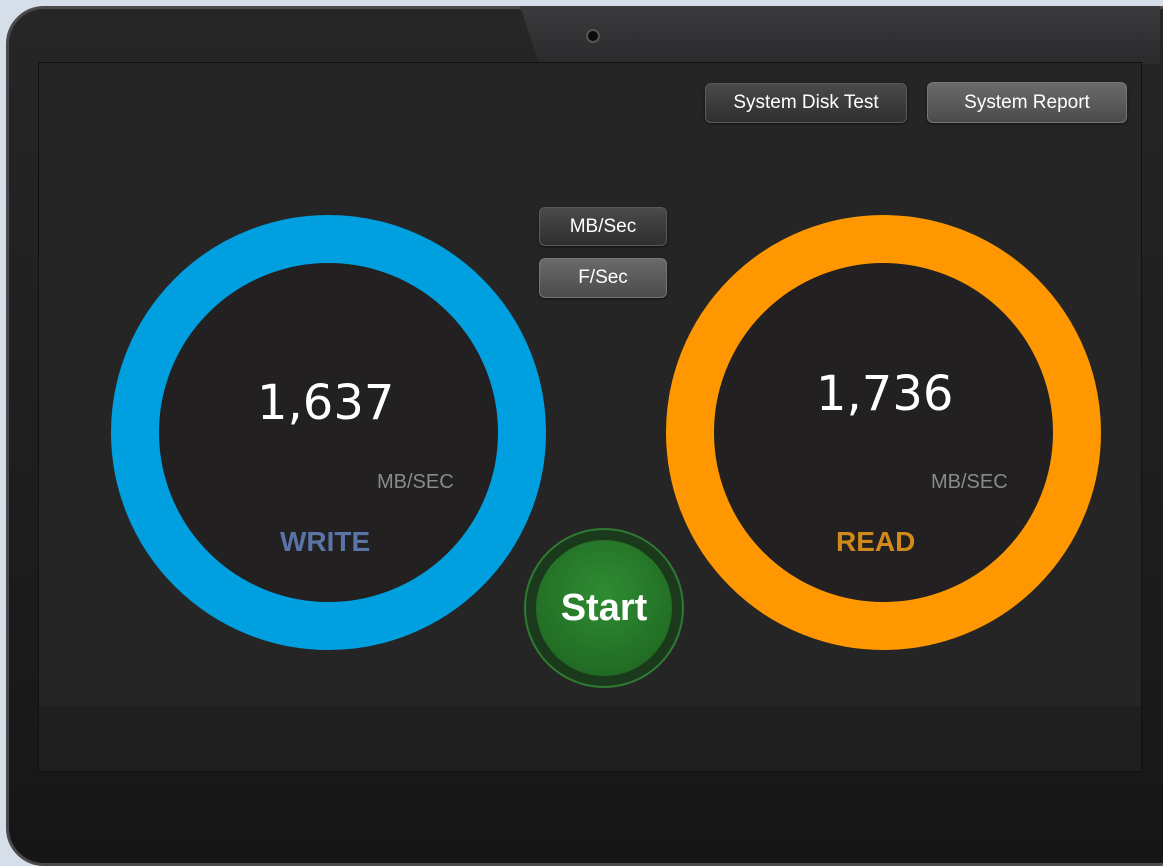 Image resolution: width=1163 pixels, height=866 pixels. Describe the element at coordinates (326, 403) in the screenshot. I see `write-speed-value: 1,637` at that location.